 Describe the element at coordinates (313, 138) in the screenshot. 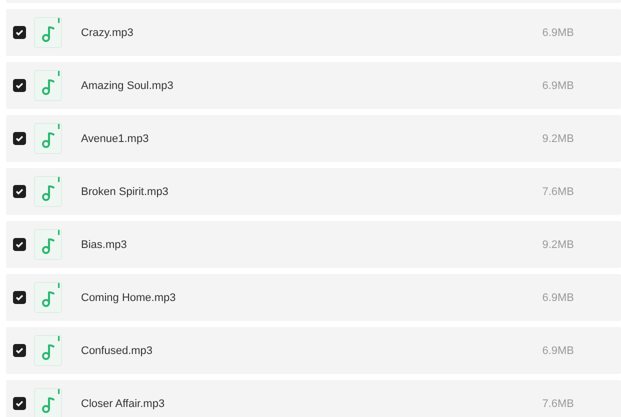

I see `file-row: Avenue1.mp3 9.2MB` at that location.